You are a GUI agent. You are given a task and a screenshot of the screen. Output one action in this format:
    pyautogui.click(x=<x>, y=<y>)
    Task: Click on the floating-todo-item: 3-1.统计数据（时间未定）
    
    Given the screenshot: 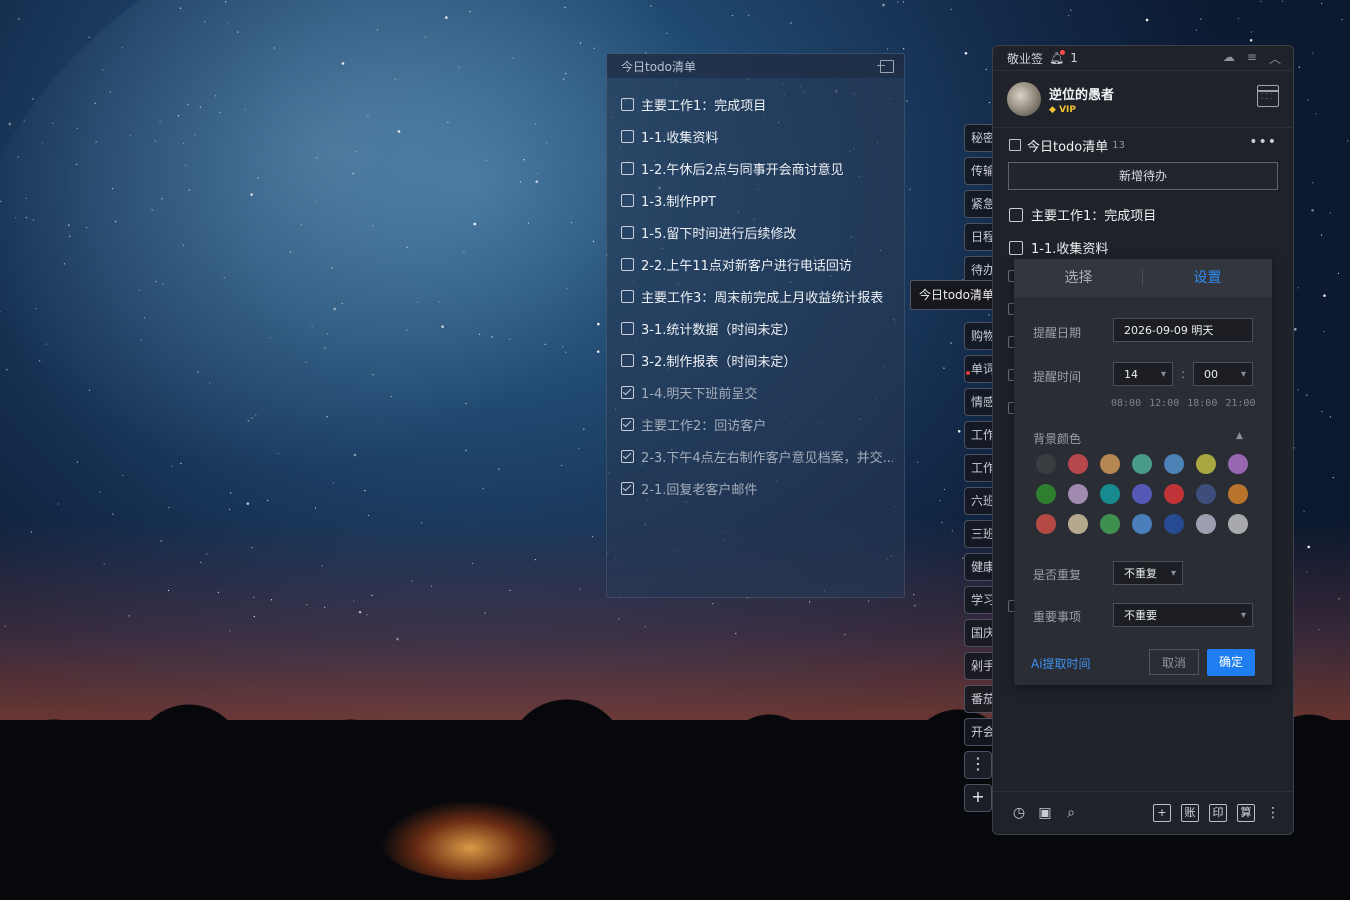 What is the action you would take?
    pyautogui.click(x=757, y=328)
    